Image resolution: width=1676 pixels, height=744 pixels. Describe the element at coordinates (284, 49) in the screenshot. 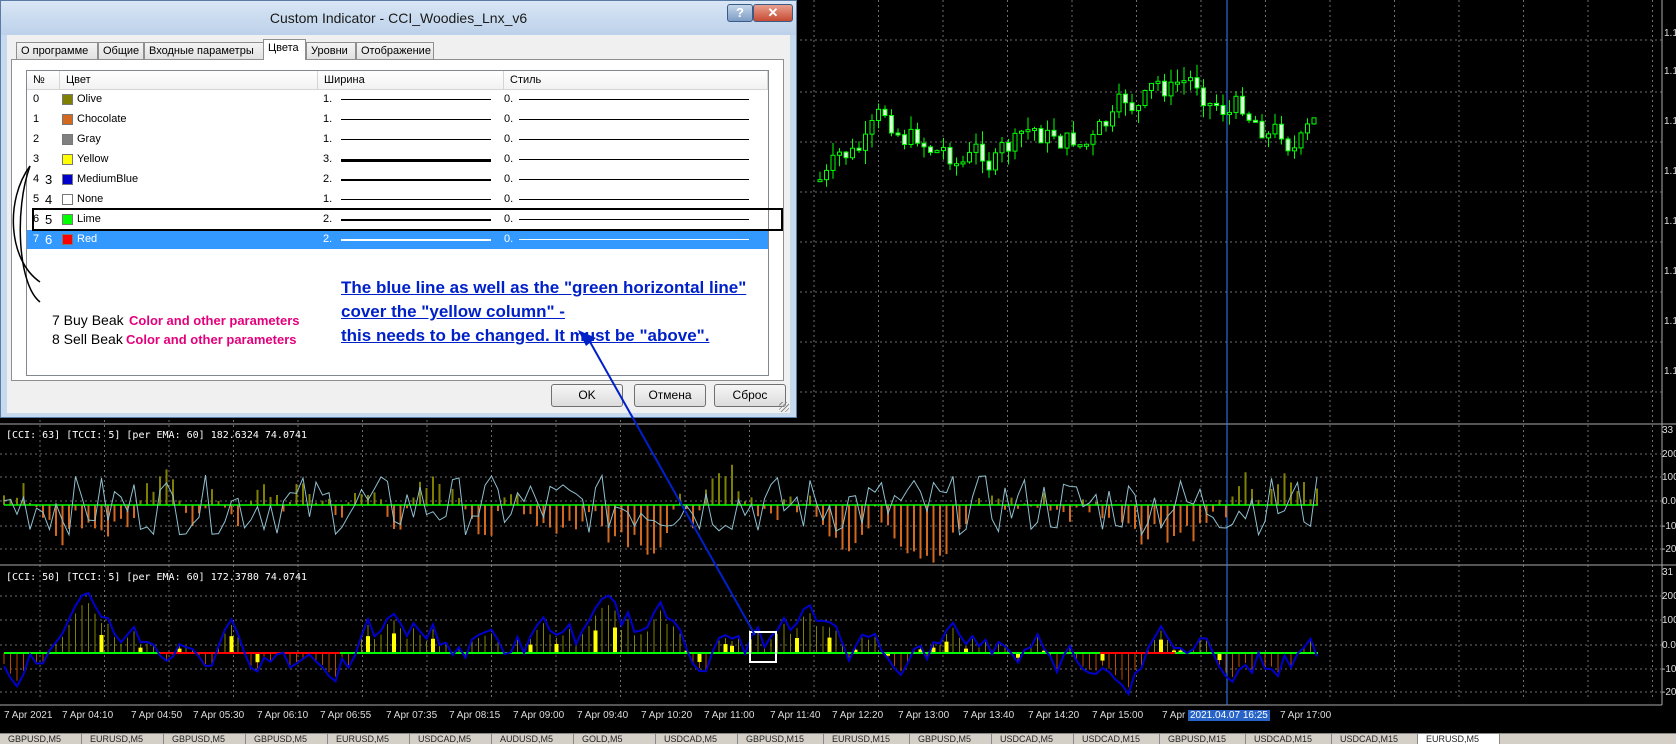

I see `tab-colors: Цвета` at that location.